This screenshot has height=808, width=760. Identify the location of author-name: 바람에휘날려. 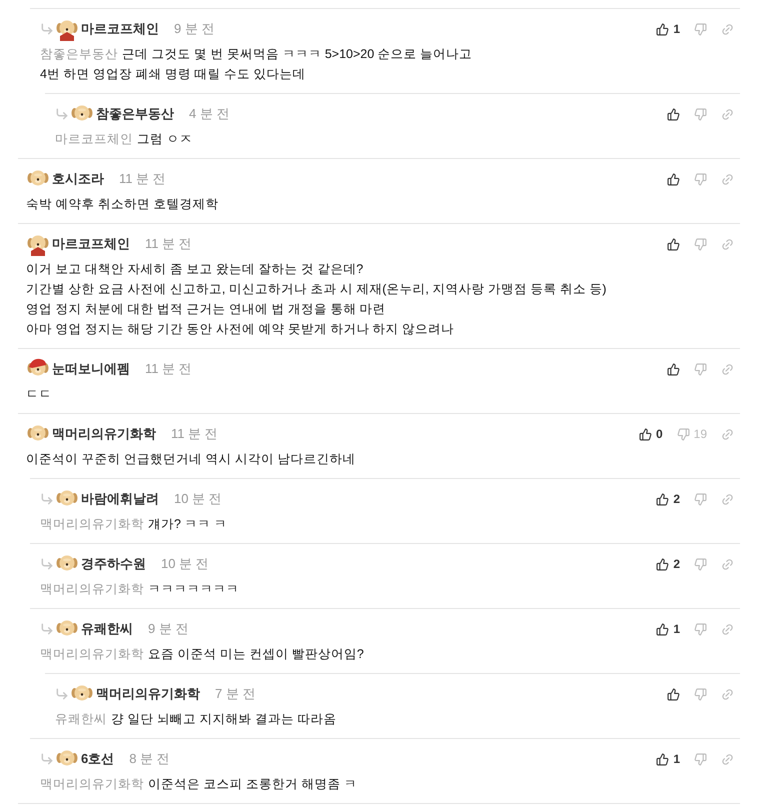
(120, 499).